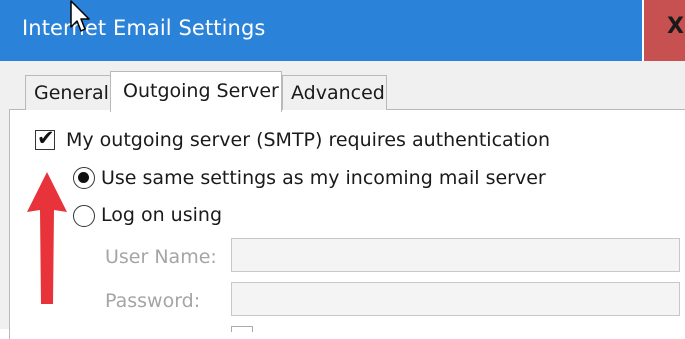 The width and height of the screenshot is (685, 339). What do you see at coordinates (455, 255) in the screenshot?
I see `username-input` at bounding box center [455, 255].